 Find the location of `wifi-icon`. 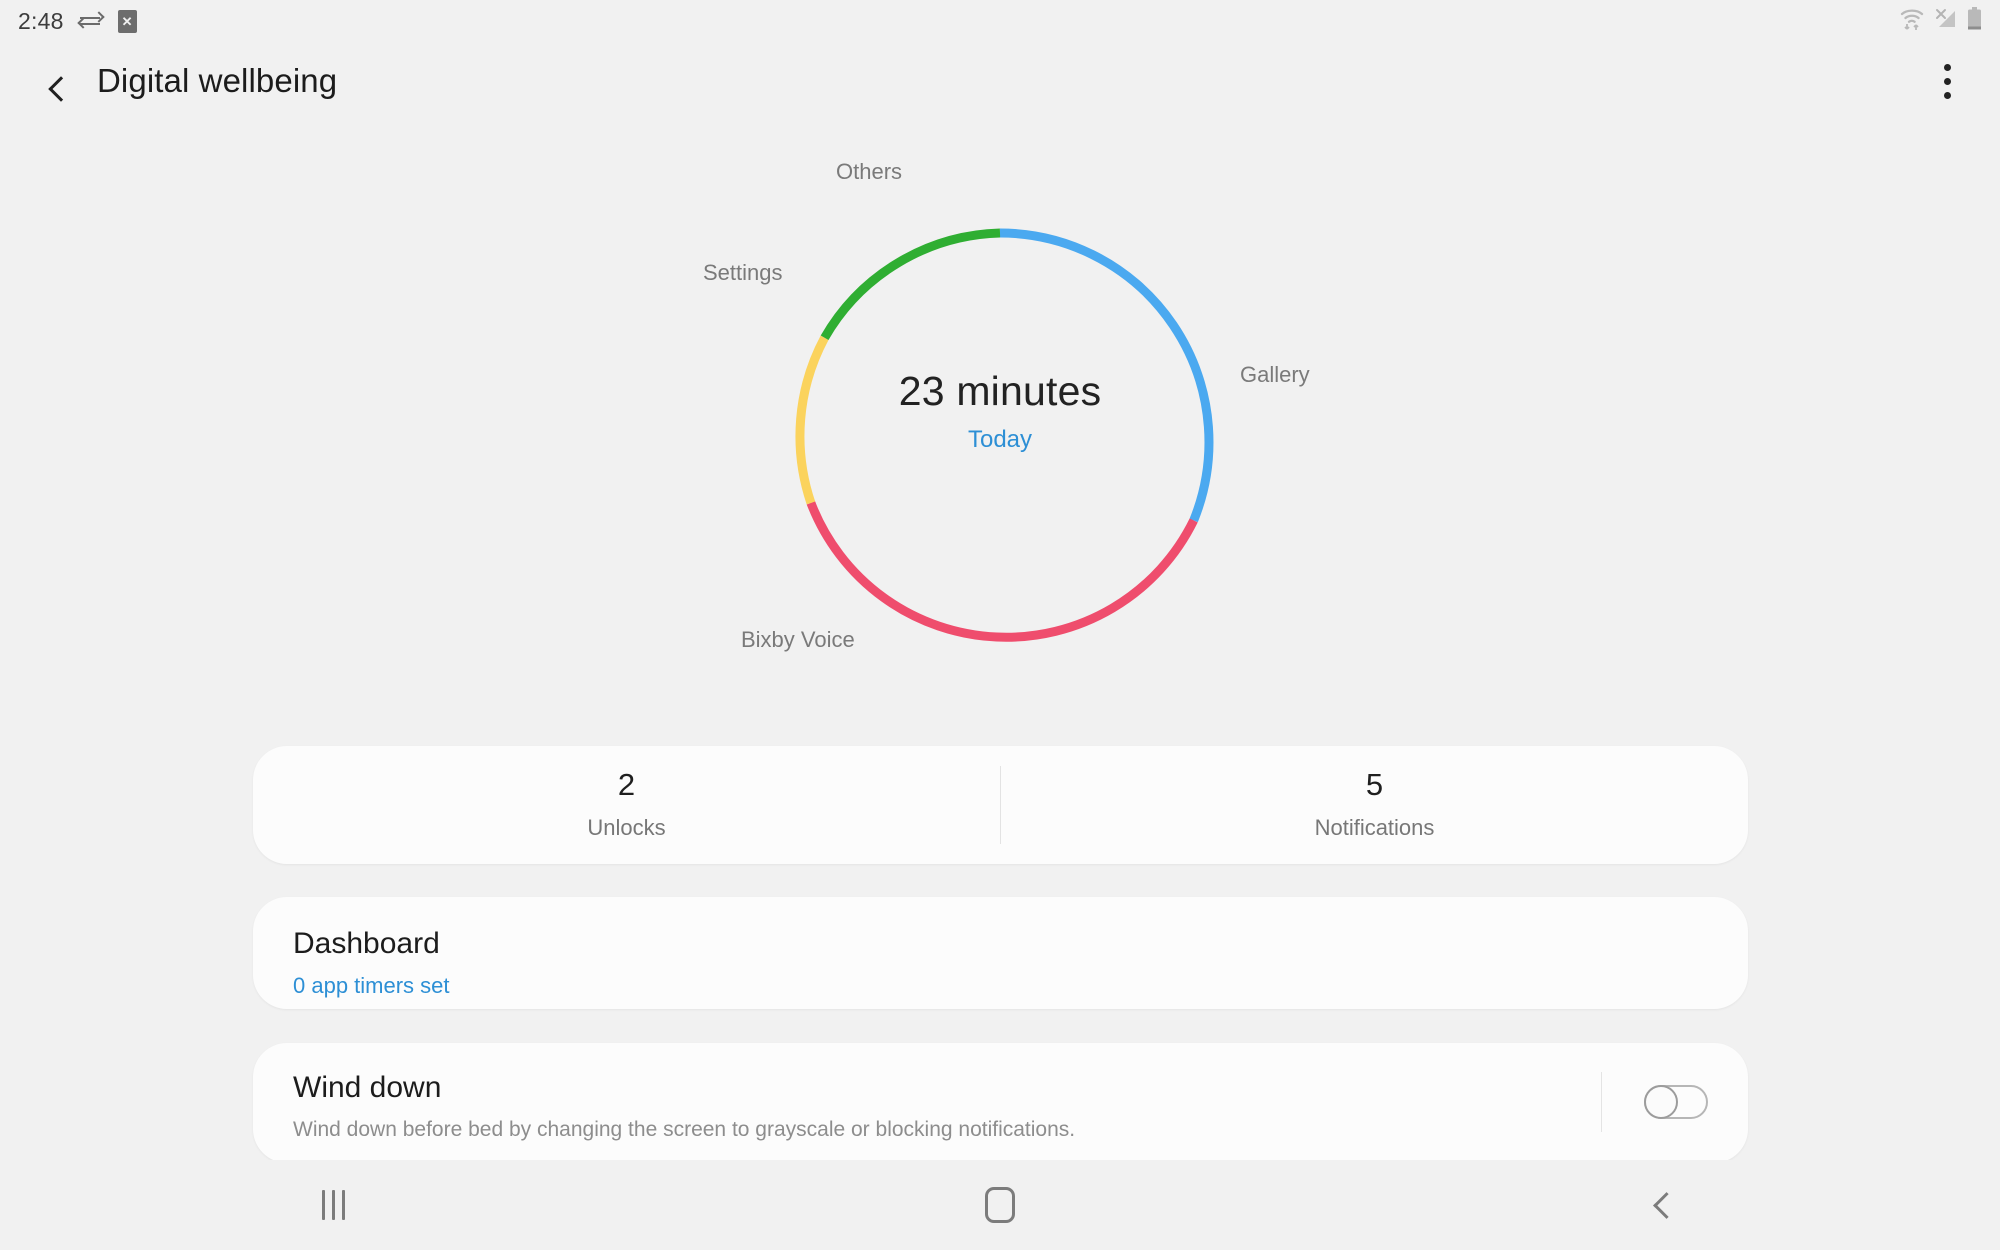

wifi-icon is located at coordinates (1912, 21).